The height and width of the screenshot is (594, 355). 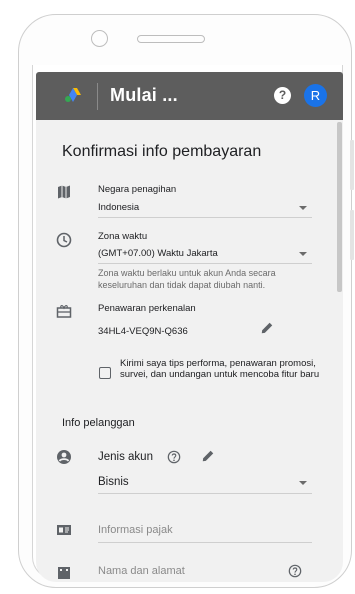 I want to click on promo-label: Penawaran perkenalan, so click(x=147, y=308).